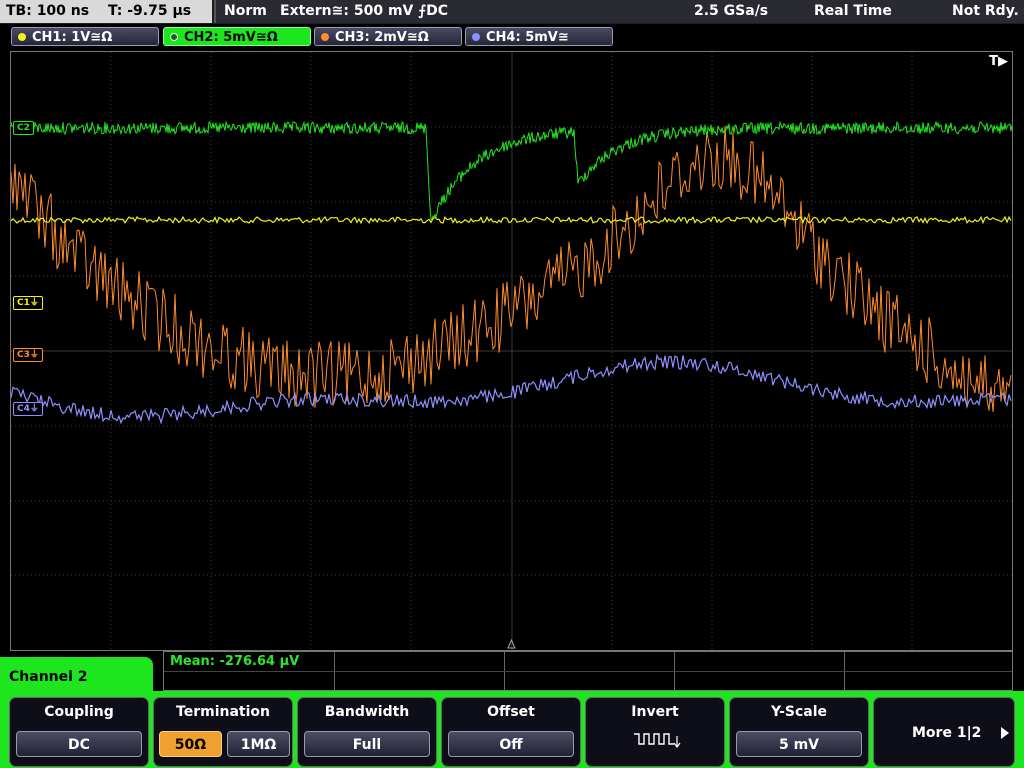 This screenshot has width=1024, height=768. I want to click on tab-ch2: CH2: 5mV≅Ω, so click(237, 36).